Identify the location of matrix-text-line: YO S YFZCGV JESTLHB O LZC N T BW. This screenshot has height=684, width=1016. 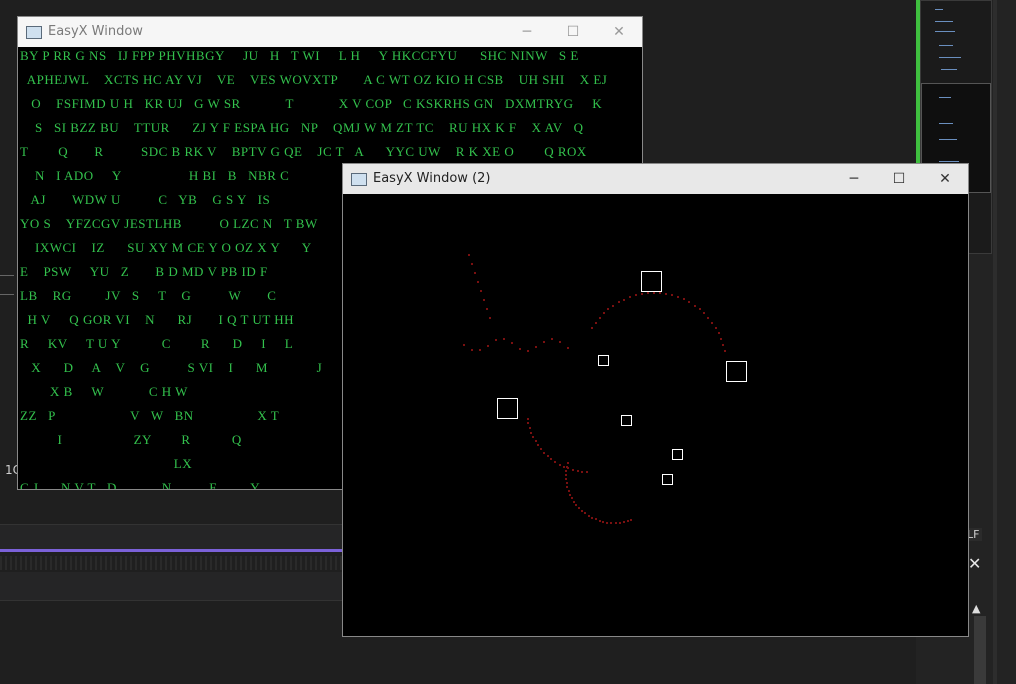
(169, 223).